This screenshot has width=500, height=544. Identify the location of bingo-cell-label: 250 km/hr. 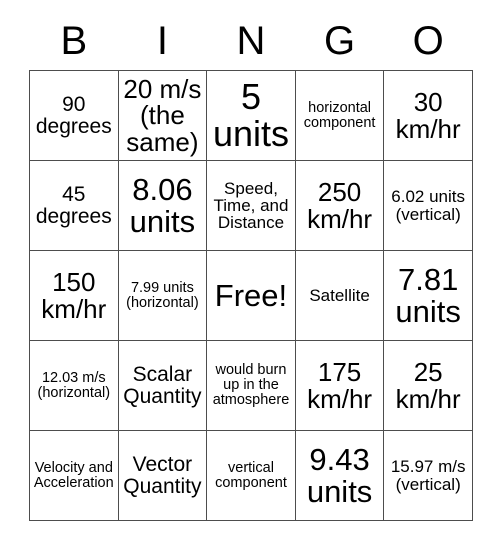
(340, 205).